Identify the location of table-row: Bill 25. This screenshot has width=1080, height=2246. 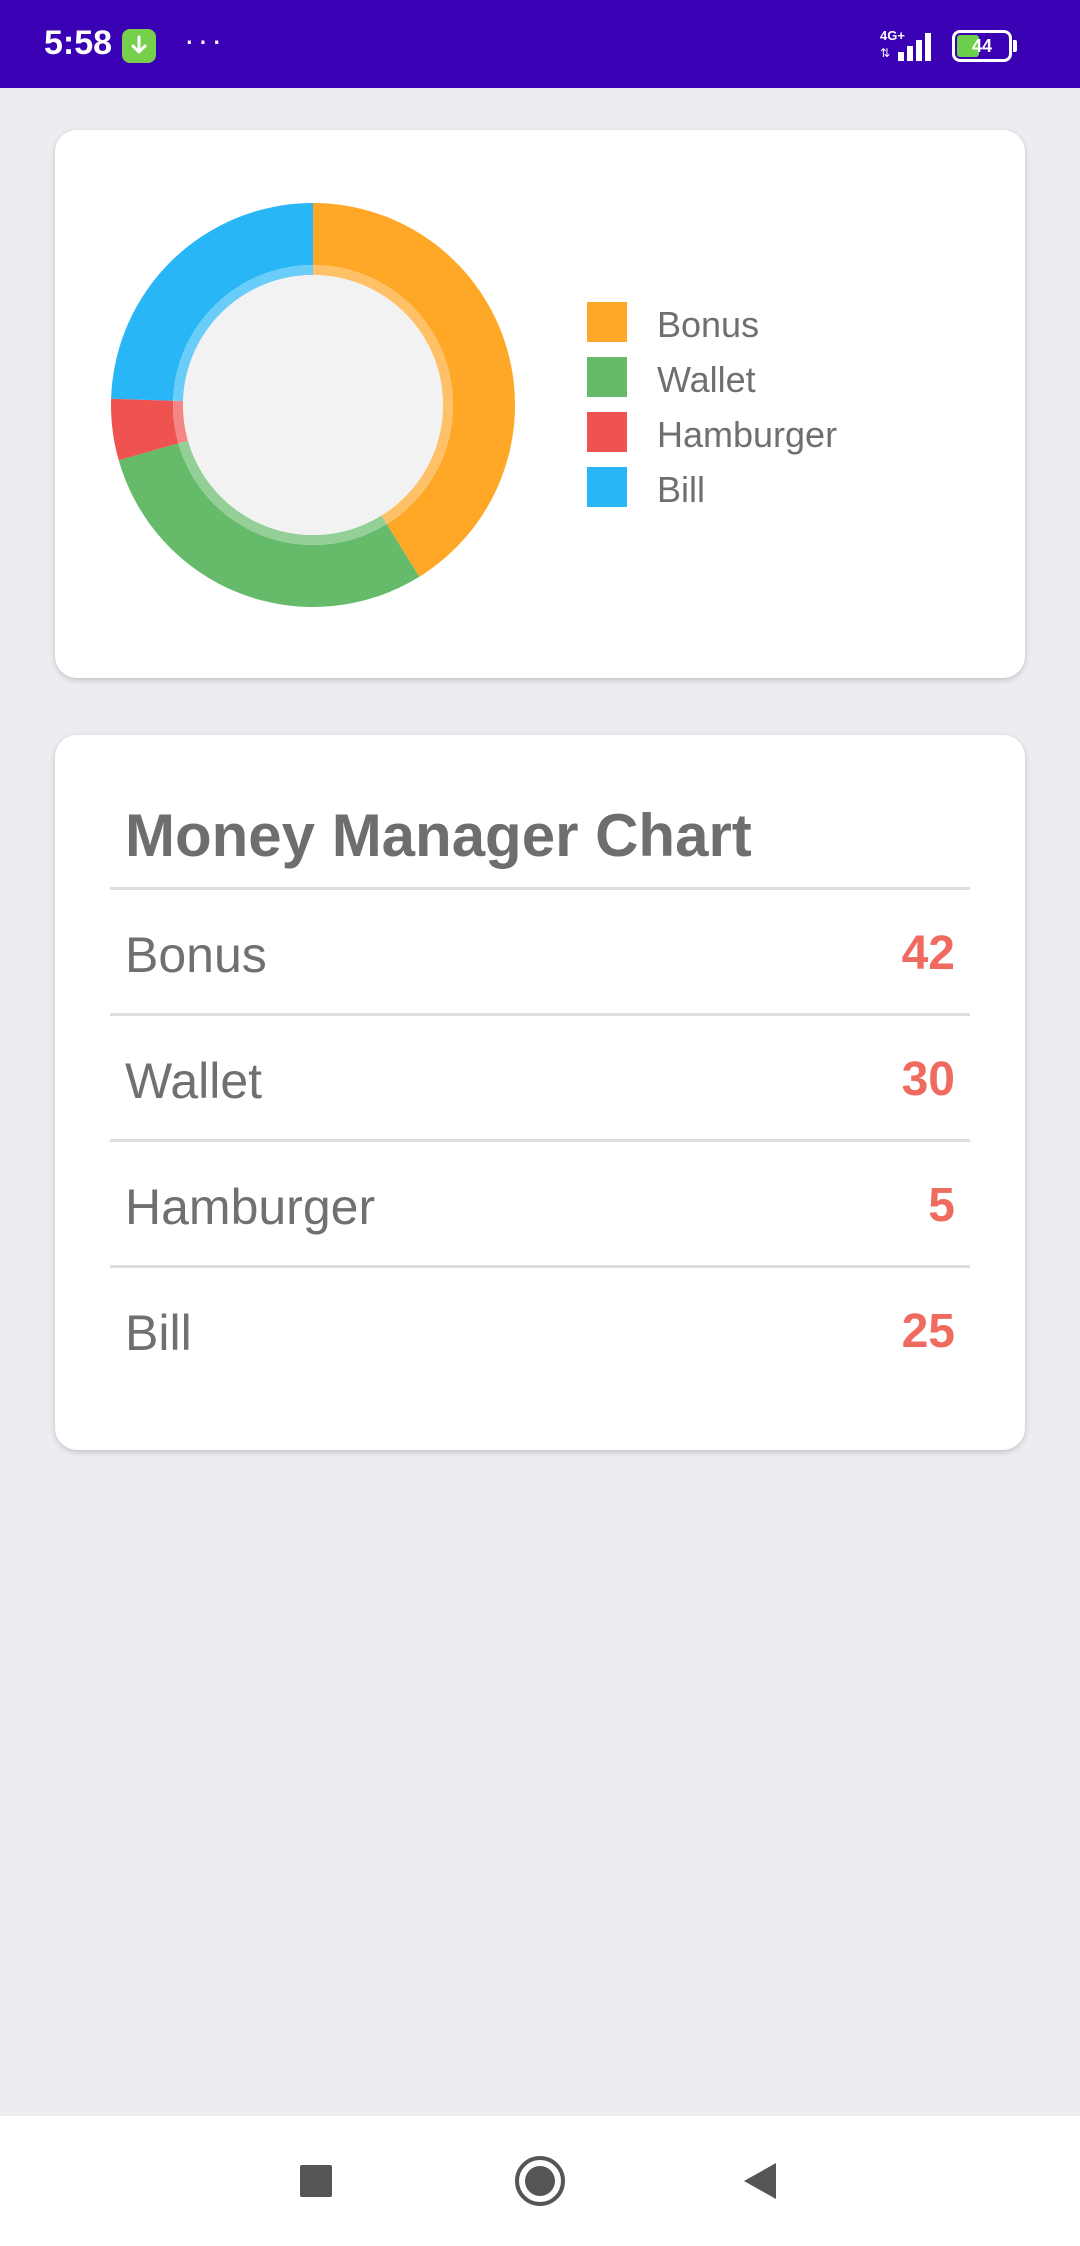
(540, 1331).